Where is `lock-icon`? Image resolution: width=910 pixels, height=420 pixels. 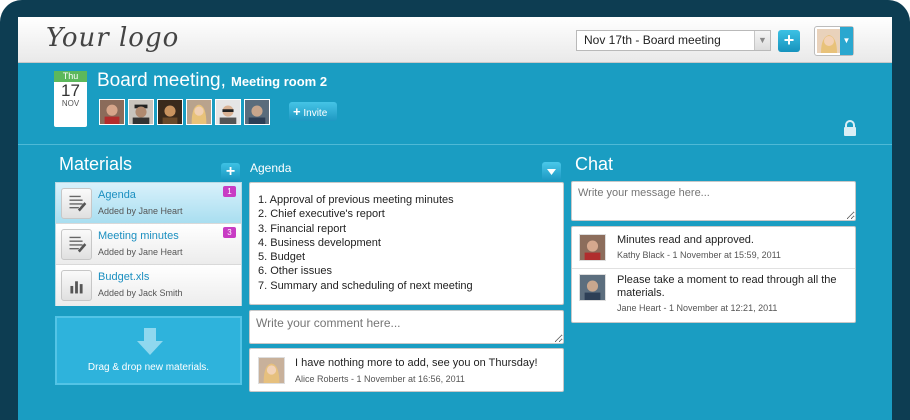 lock-icon is located at coordinates (850, 128).